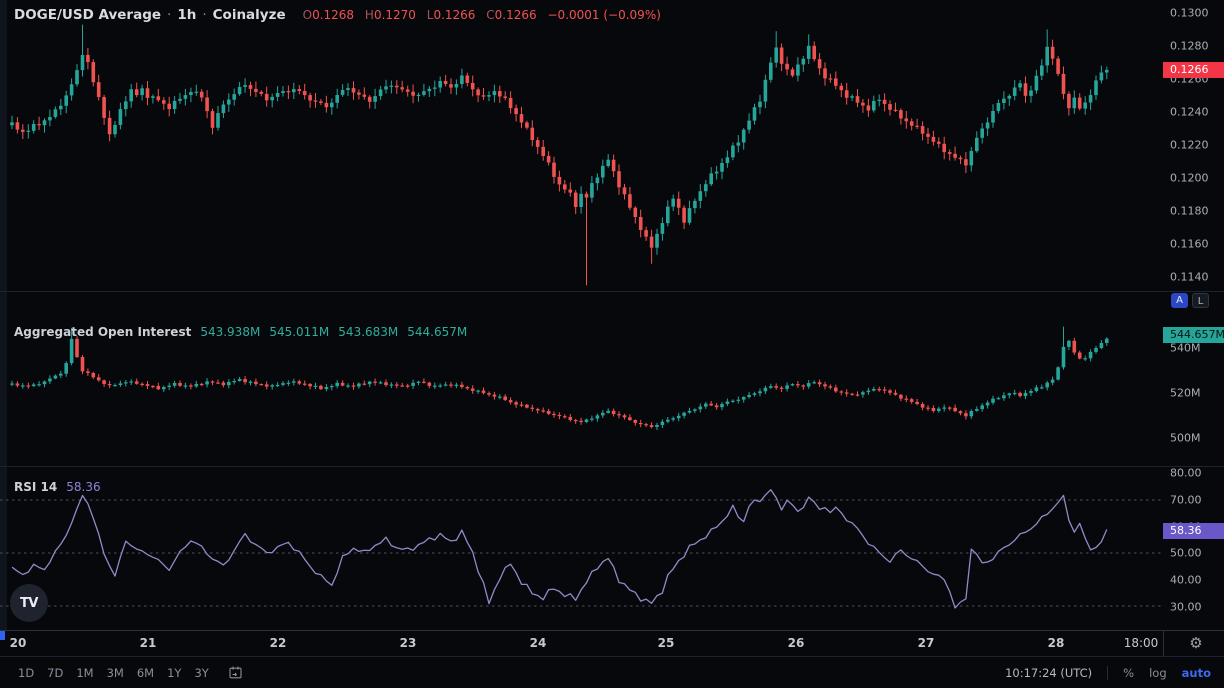 This screenshot has width=1224, height=688. What do you see at coordinates (437, 332) in the screenshot?
I see `oi-close: 544.657M` at bounding box center [437, 332].